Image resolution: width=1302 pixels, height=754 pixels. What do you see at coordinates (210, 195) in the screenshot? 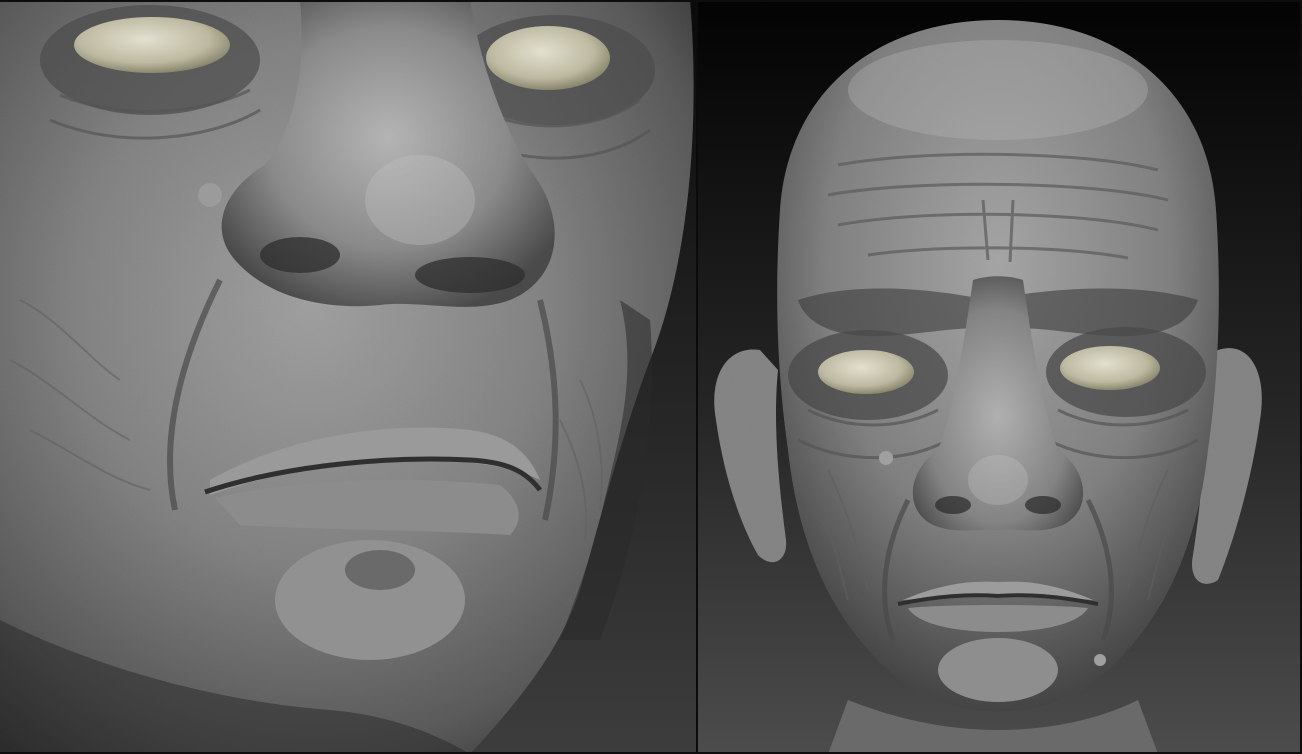
I see `closeup-mole` at bounding box center [210, 195].